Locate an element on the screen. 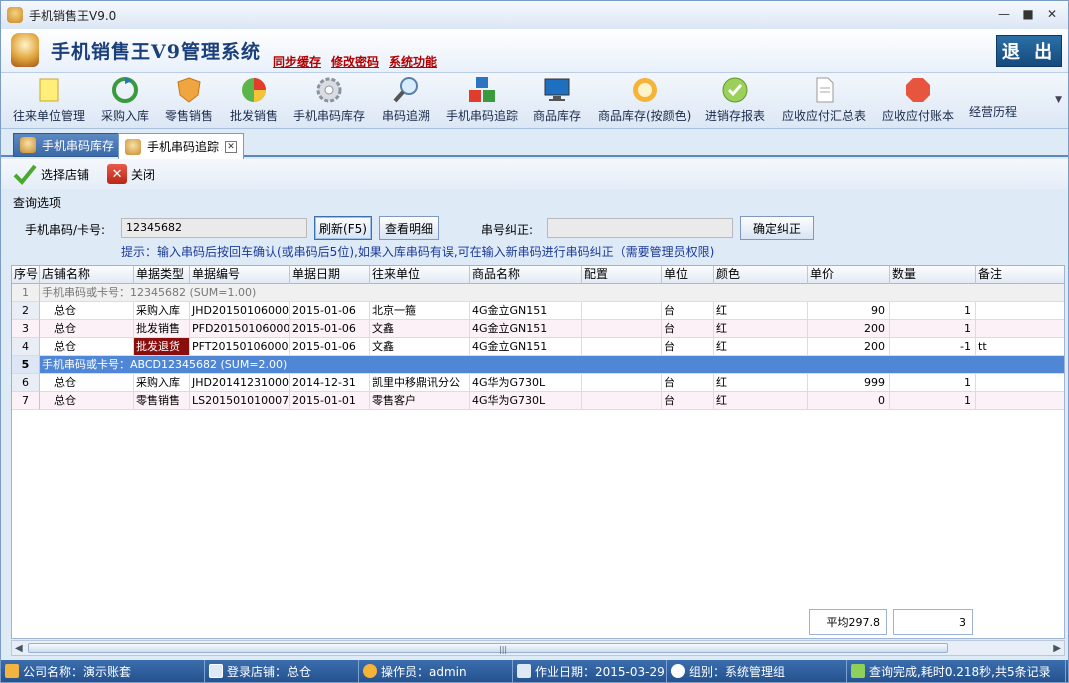 The width and height of the screenshot is (1069, 683). toolbar-item-business-history: 经营历程 is located at coordinates (993, 111).